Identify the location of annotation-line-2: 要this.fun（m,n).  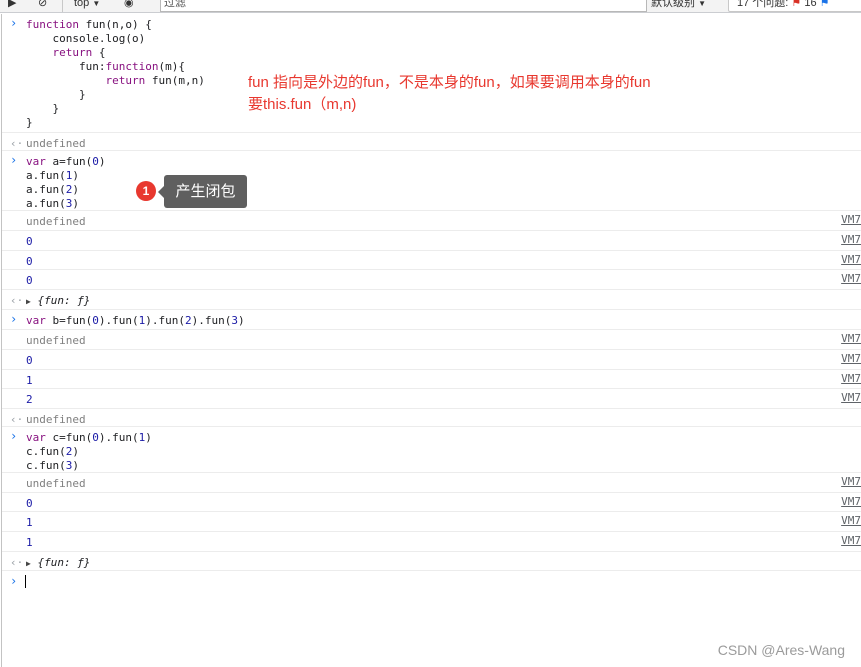
(302, 104).